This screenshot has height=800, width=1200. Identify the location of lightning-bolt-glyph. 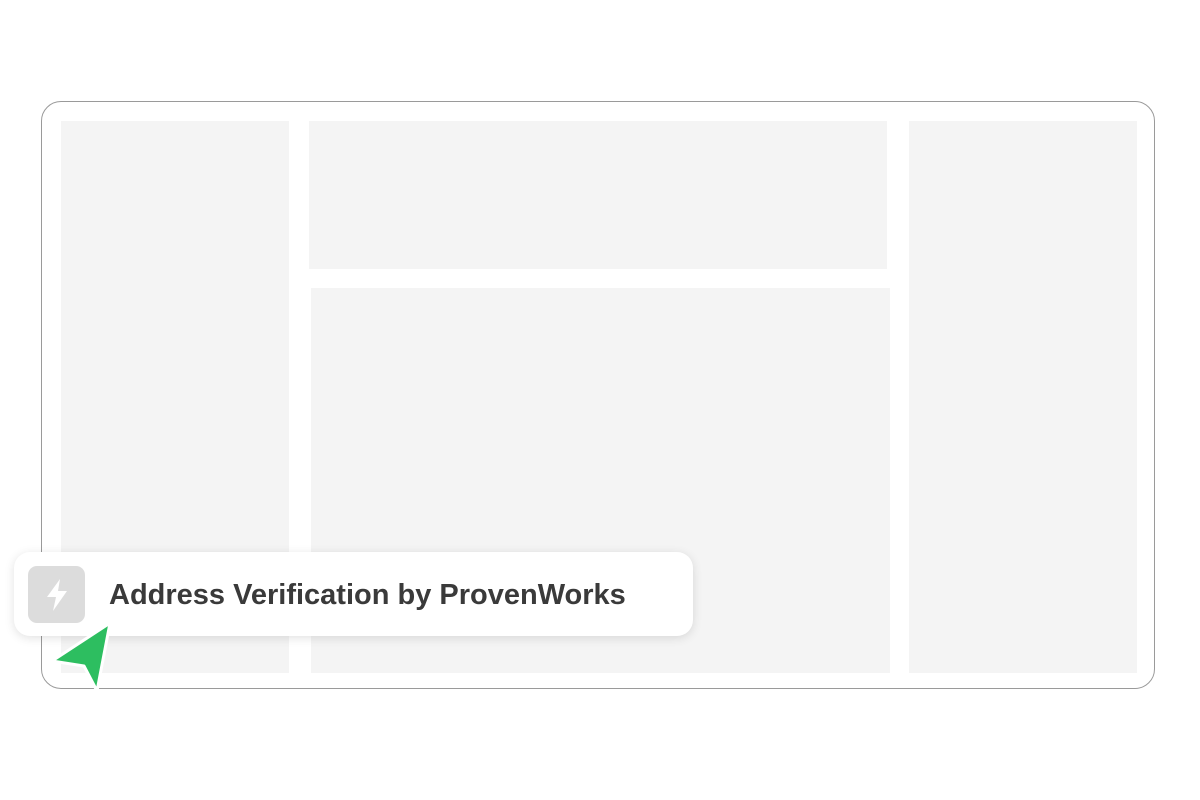
(56, 594).